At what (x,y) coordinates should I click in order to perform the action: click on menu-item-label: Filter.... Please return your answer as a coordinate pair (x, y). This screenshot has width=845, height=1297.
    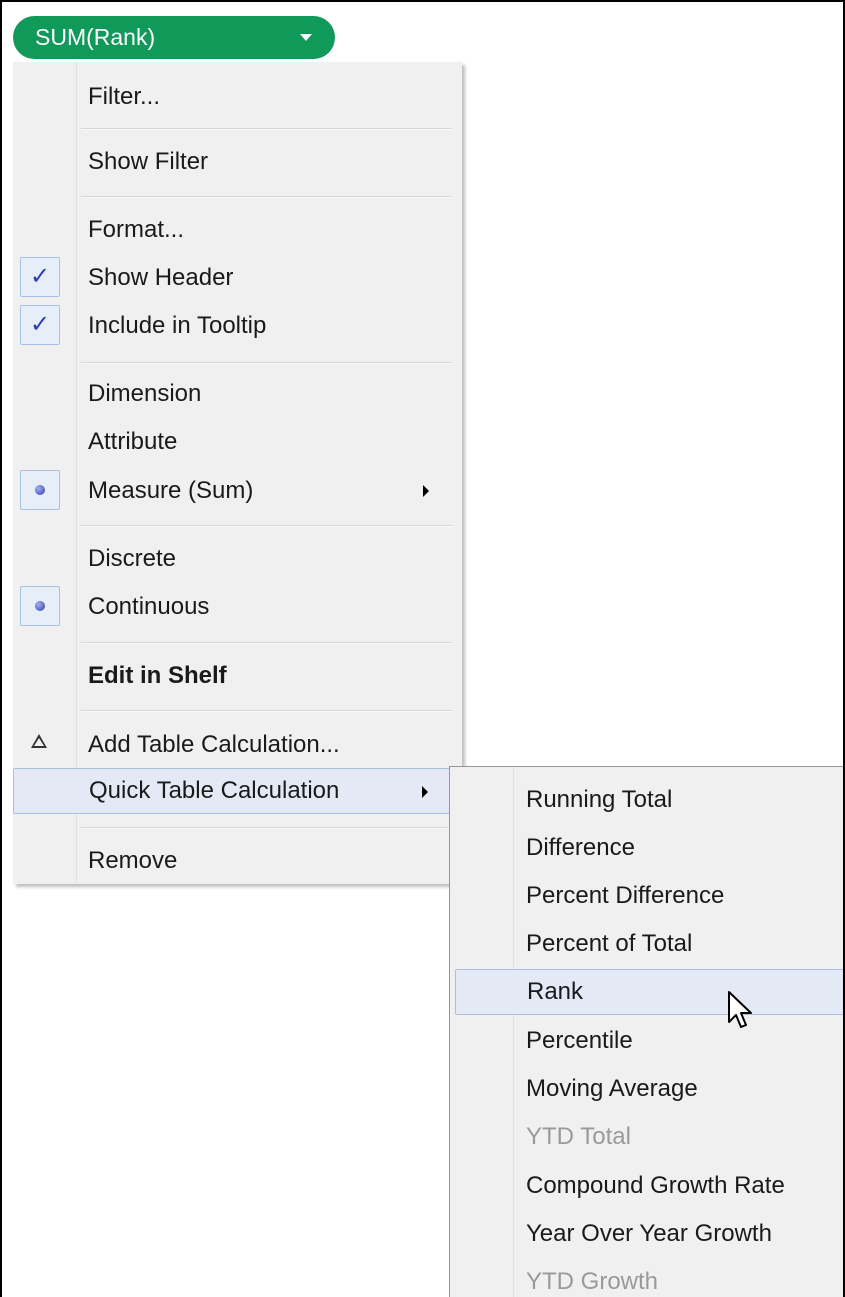
    Looking at the image, I should click on (124, 96).